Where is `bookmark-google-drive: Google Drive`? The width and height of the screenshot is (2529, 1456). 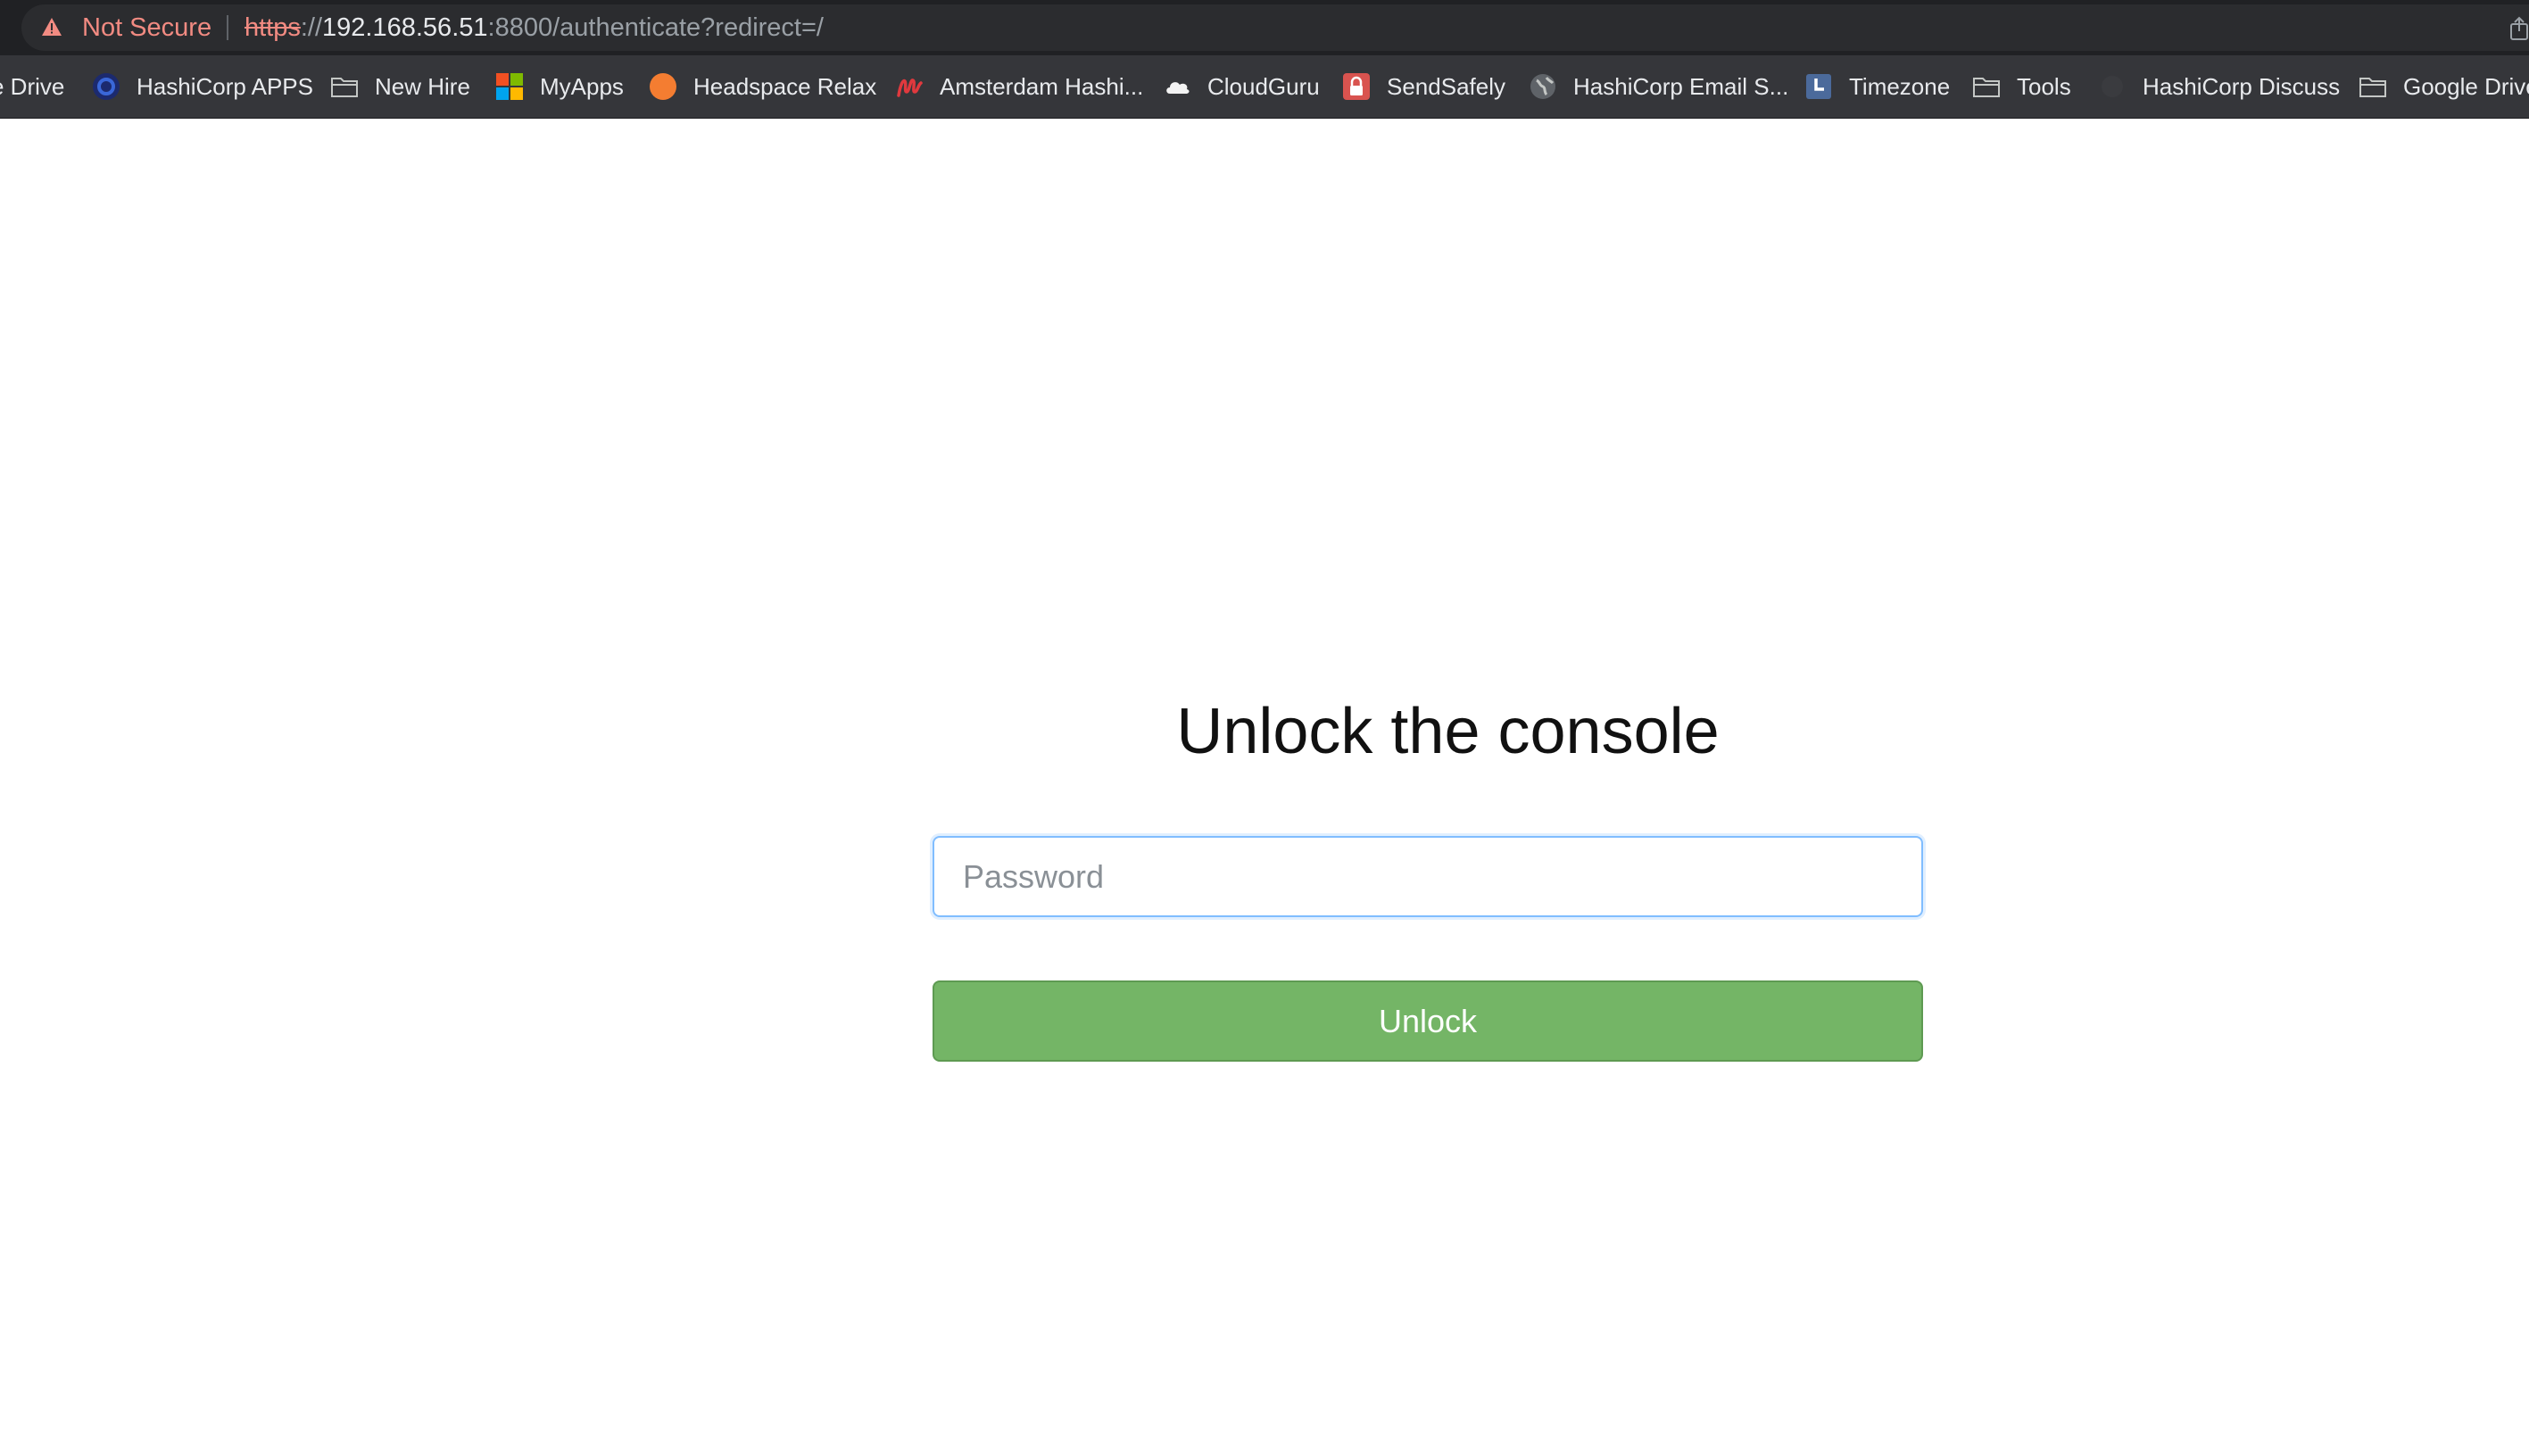
bookmark-google-drive: Google Drive is located at coordinates (2444, 86).